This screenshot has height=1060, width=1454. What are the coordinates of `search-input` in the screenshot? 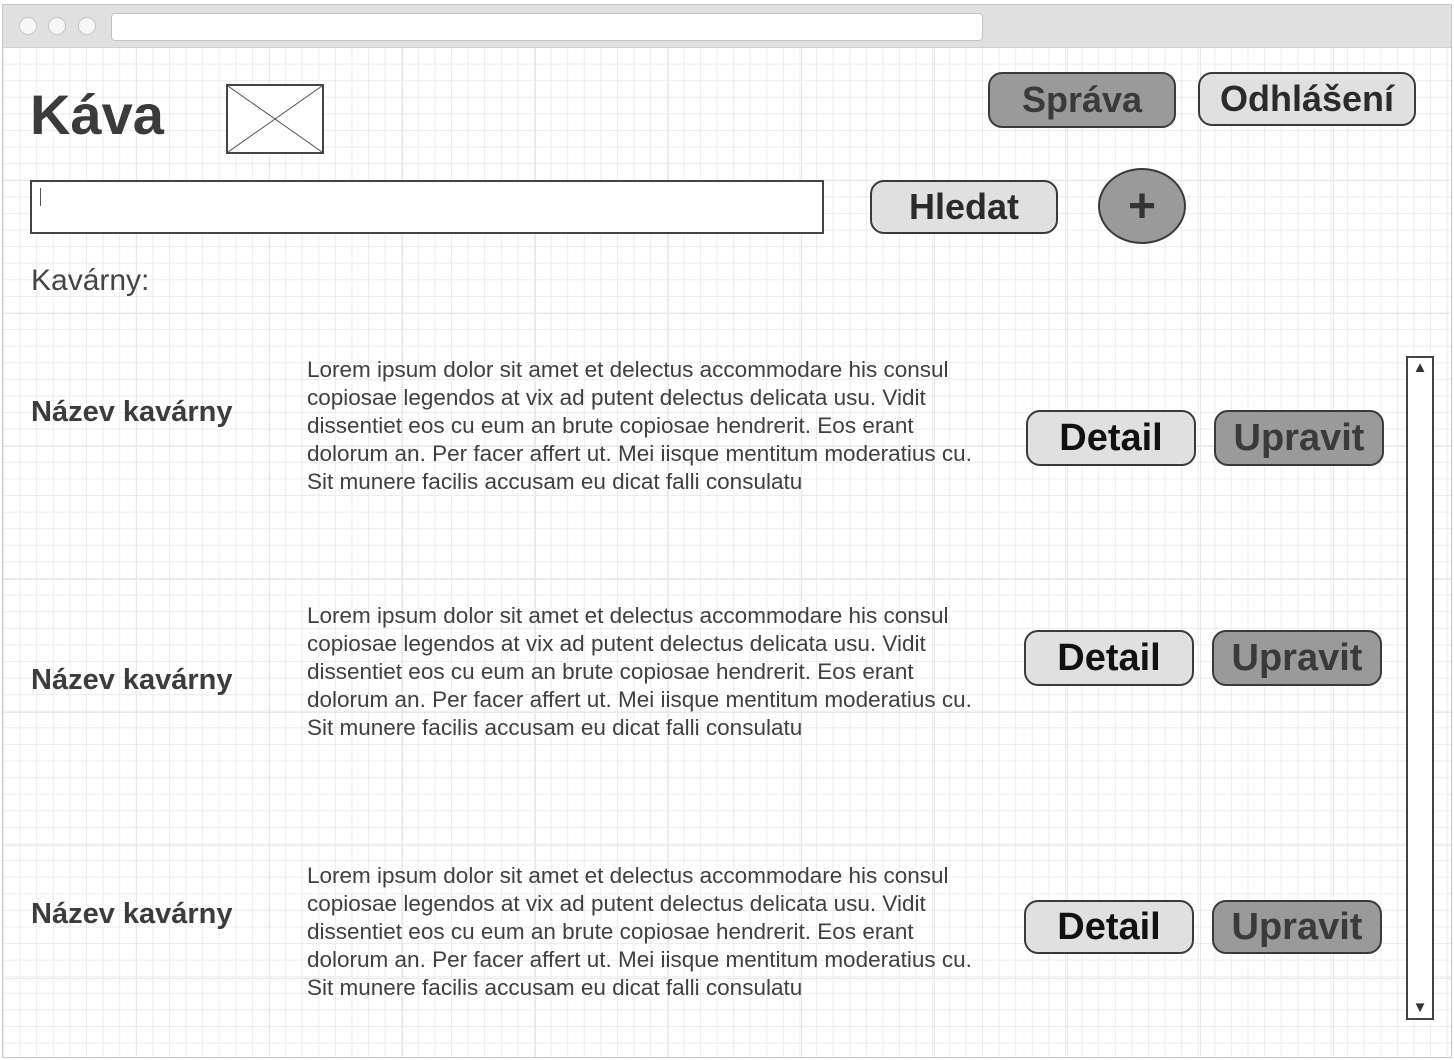 It's located at (427, 207).